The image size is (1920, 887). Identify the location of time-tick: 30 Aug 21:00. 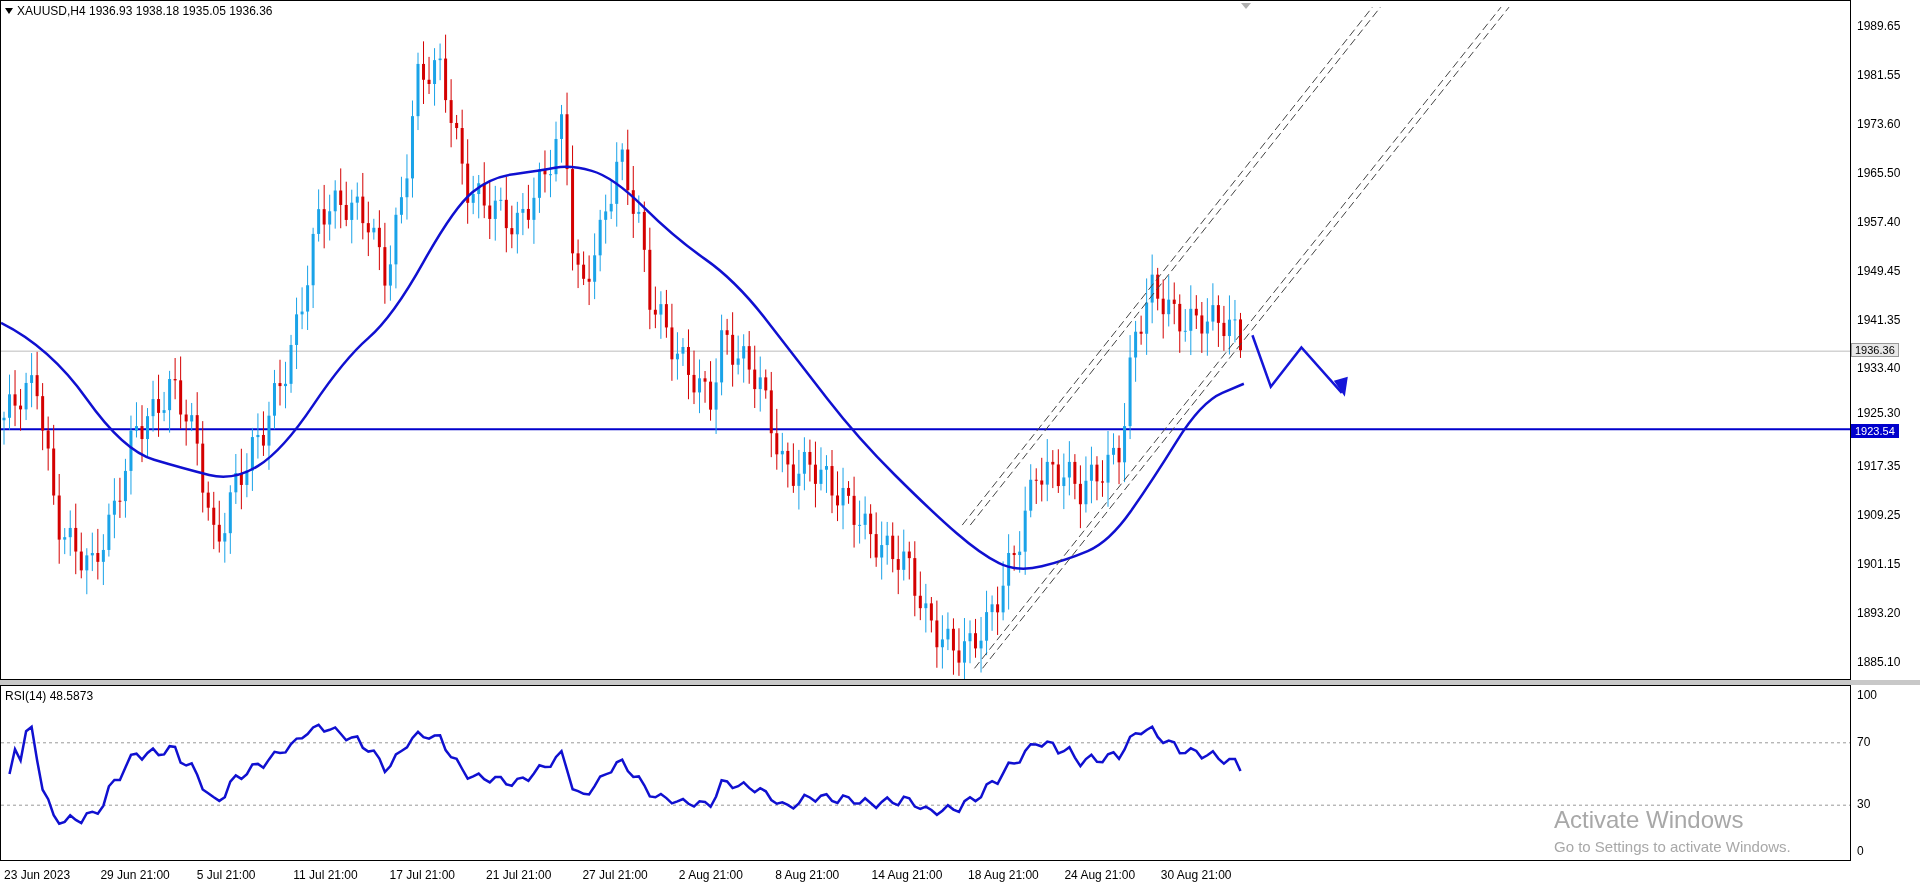
(1196, 875).